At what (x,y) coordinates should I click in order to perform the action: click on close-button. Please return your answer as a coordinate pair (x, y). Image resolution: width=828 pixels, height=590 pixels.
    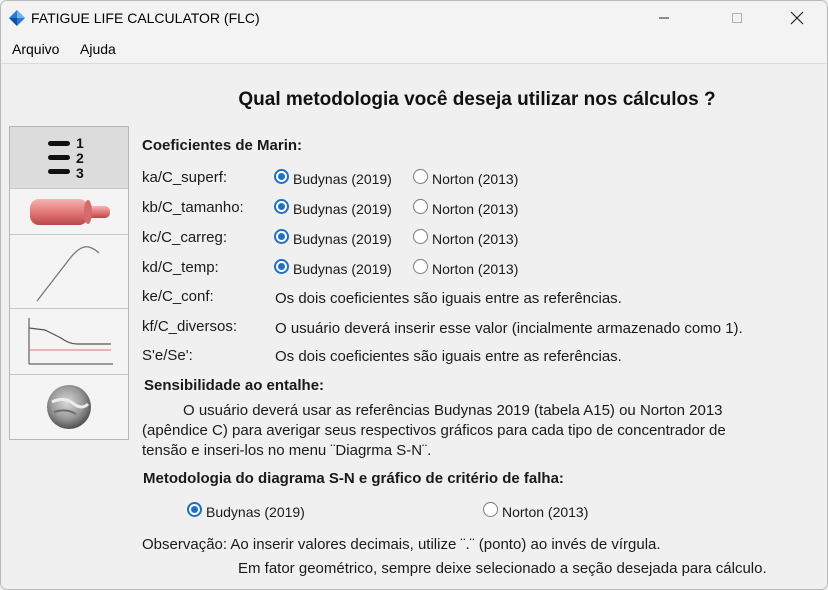
    Looking at the image, I should click on (797, 18).